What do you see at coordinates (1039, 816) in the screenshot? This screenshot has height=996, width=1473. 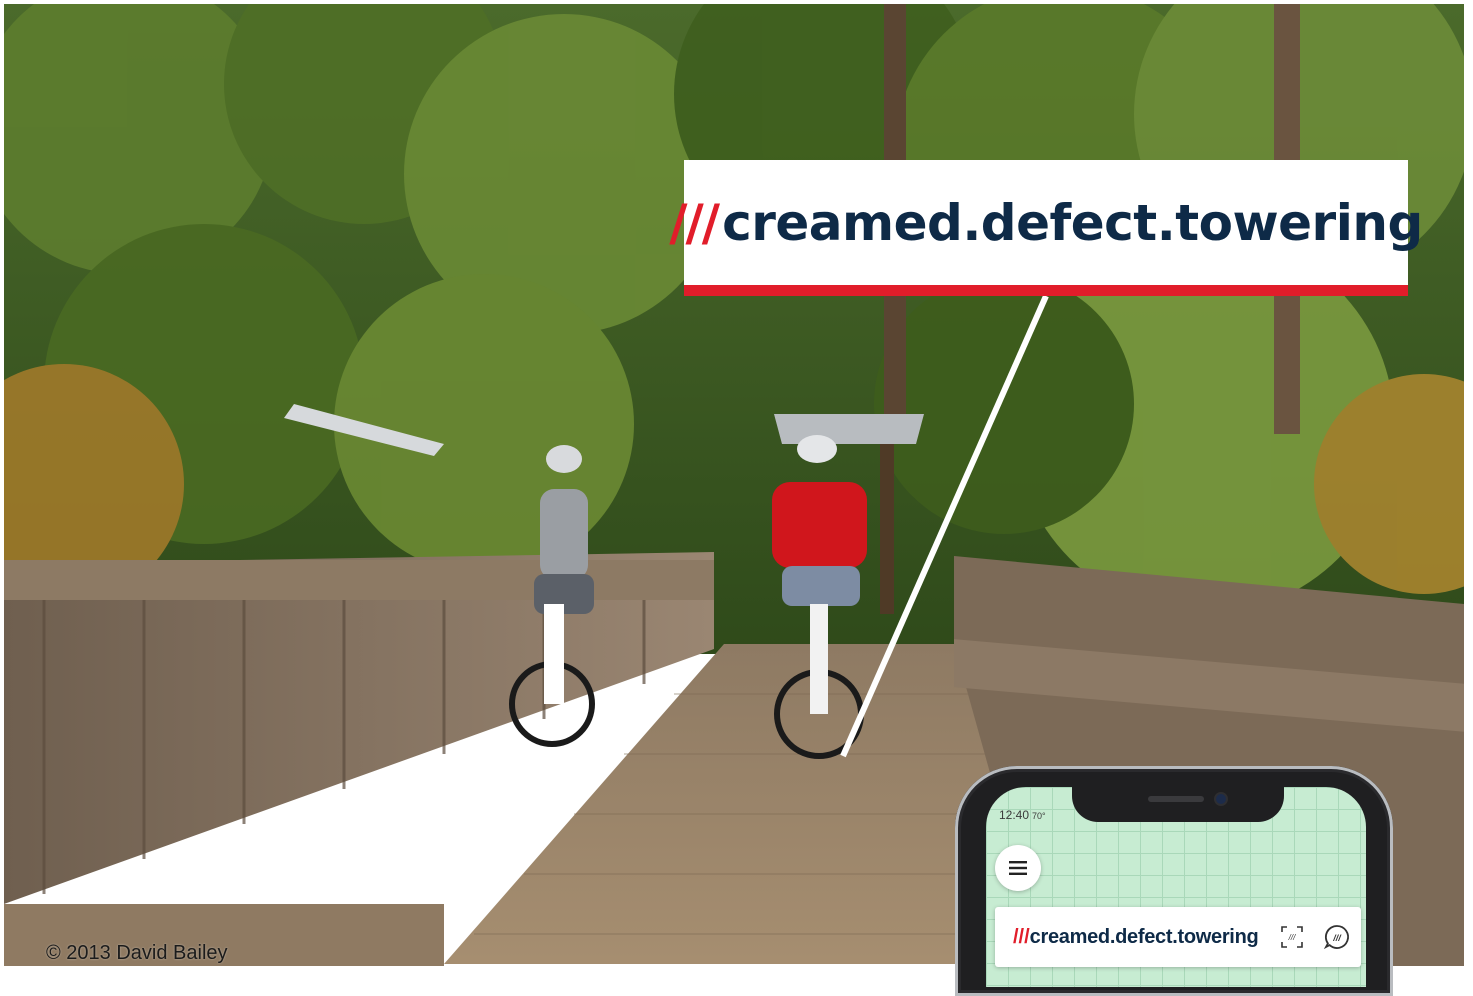 I see `status-temp-text: 70°` at bounding box center [1039, 816].